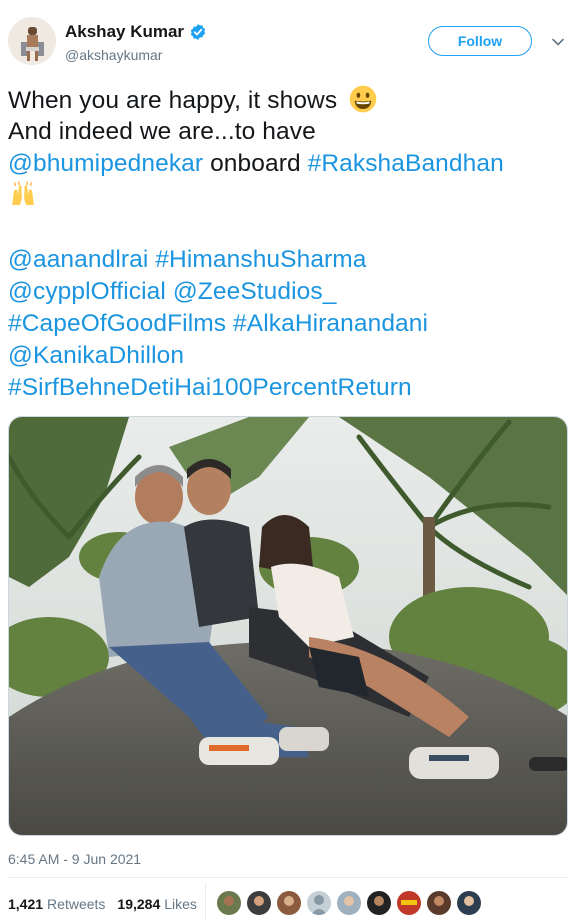 The height and width of the screenshot is (923, 576). I want to click on retweets-label: Retweets, so click(76, 904).